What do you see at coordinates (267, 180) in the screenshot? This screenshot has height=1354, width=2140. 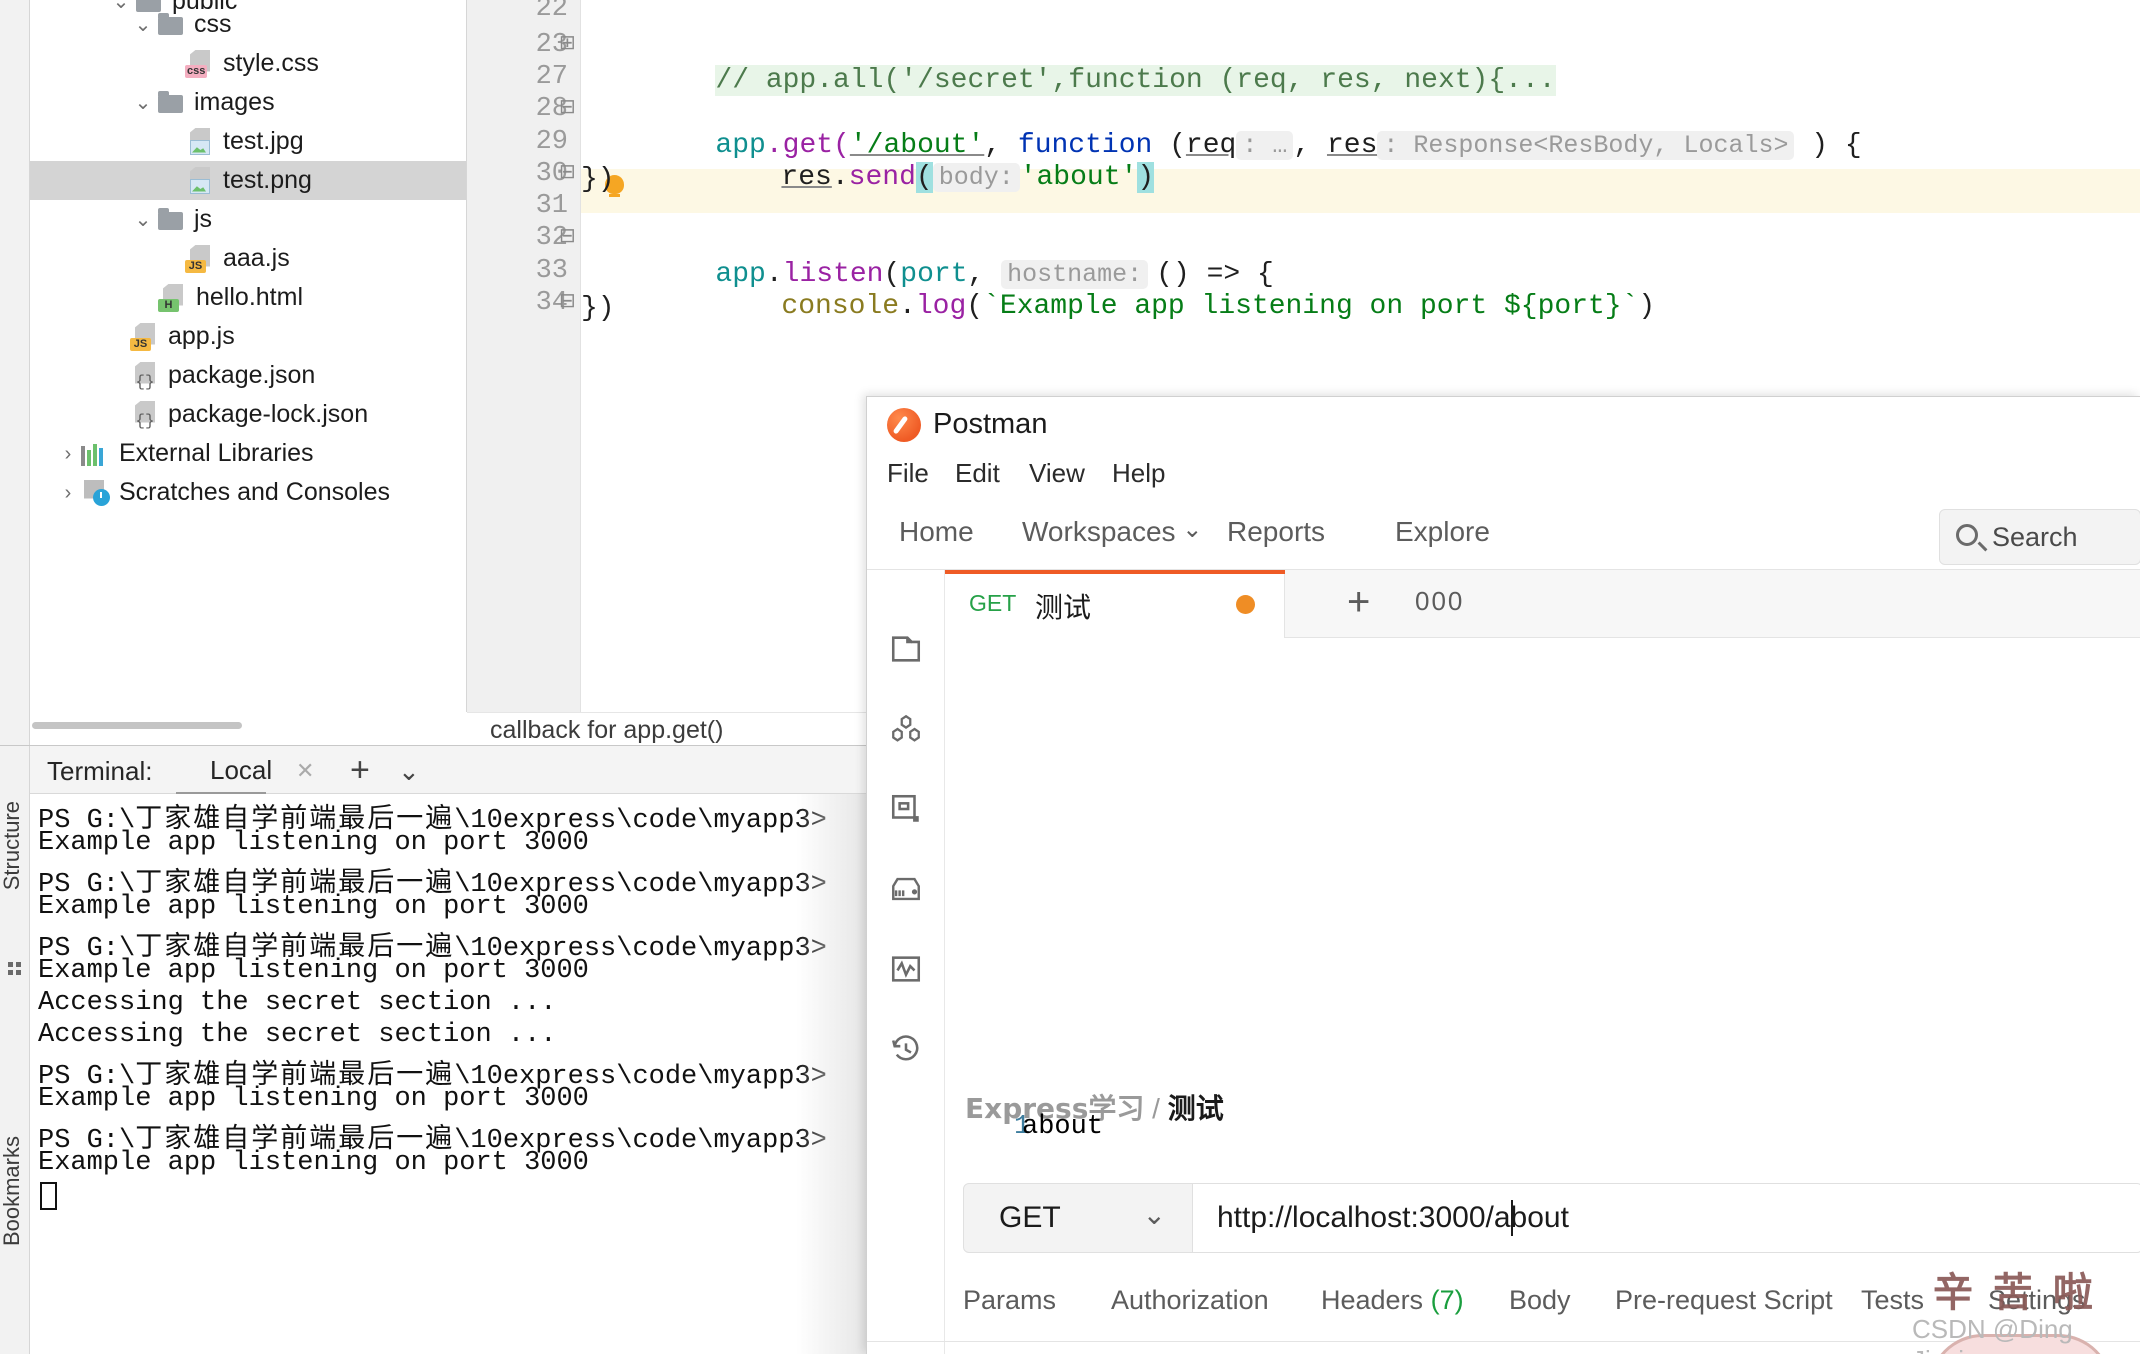 I see `tree-item-label: test.png` at bounding box center [267, 180].